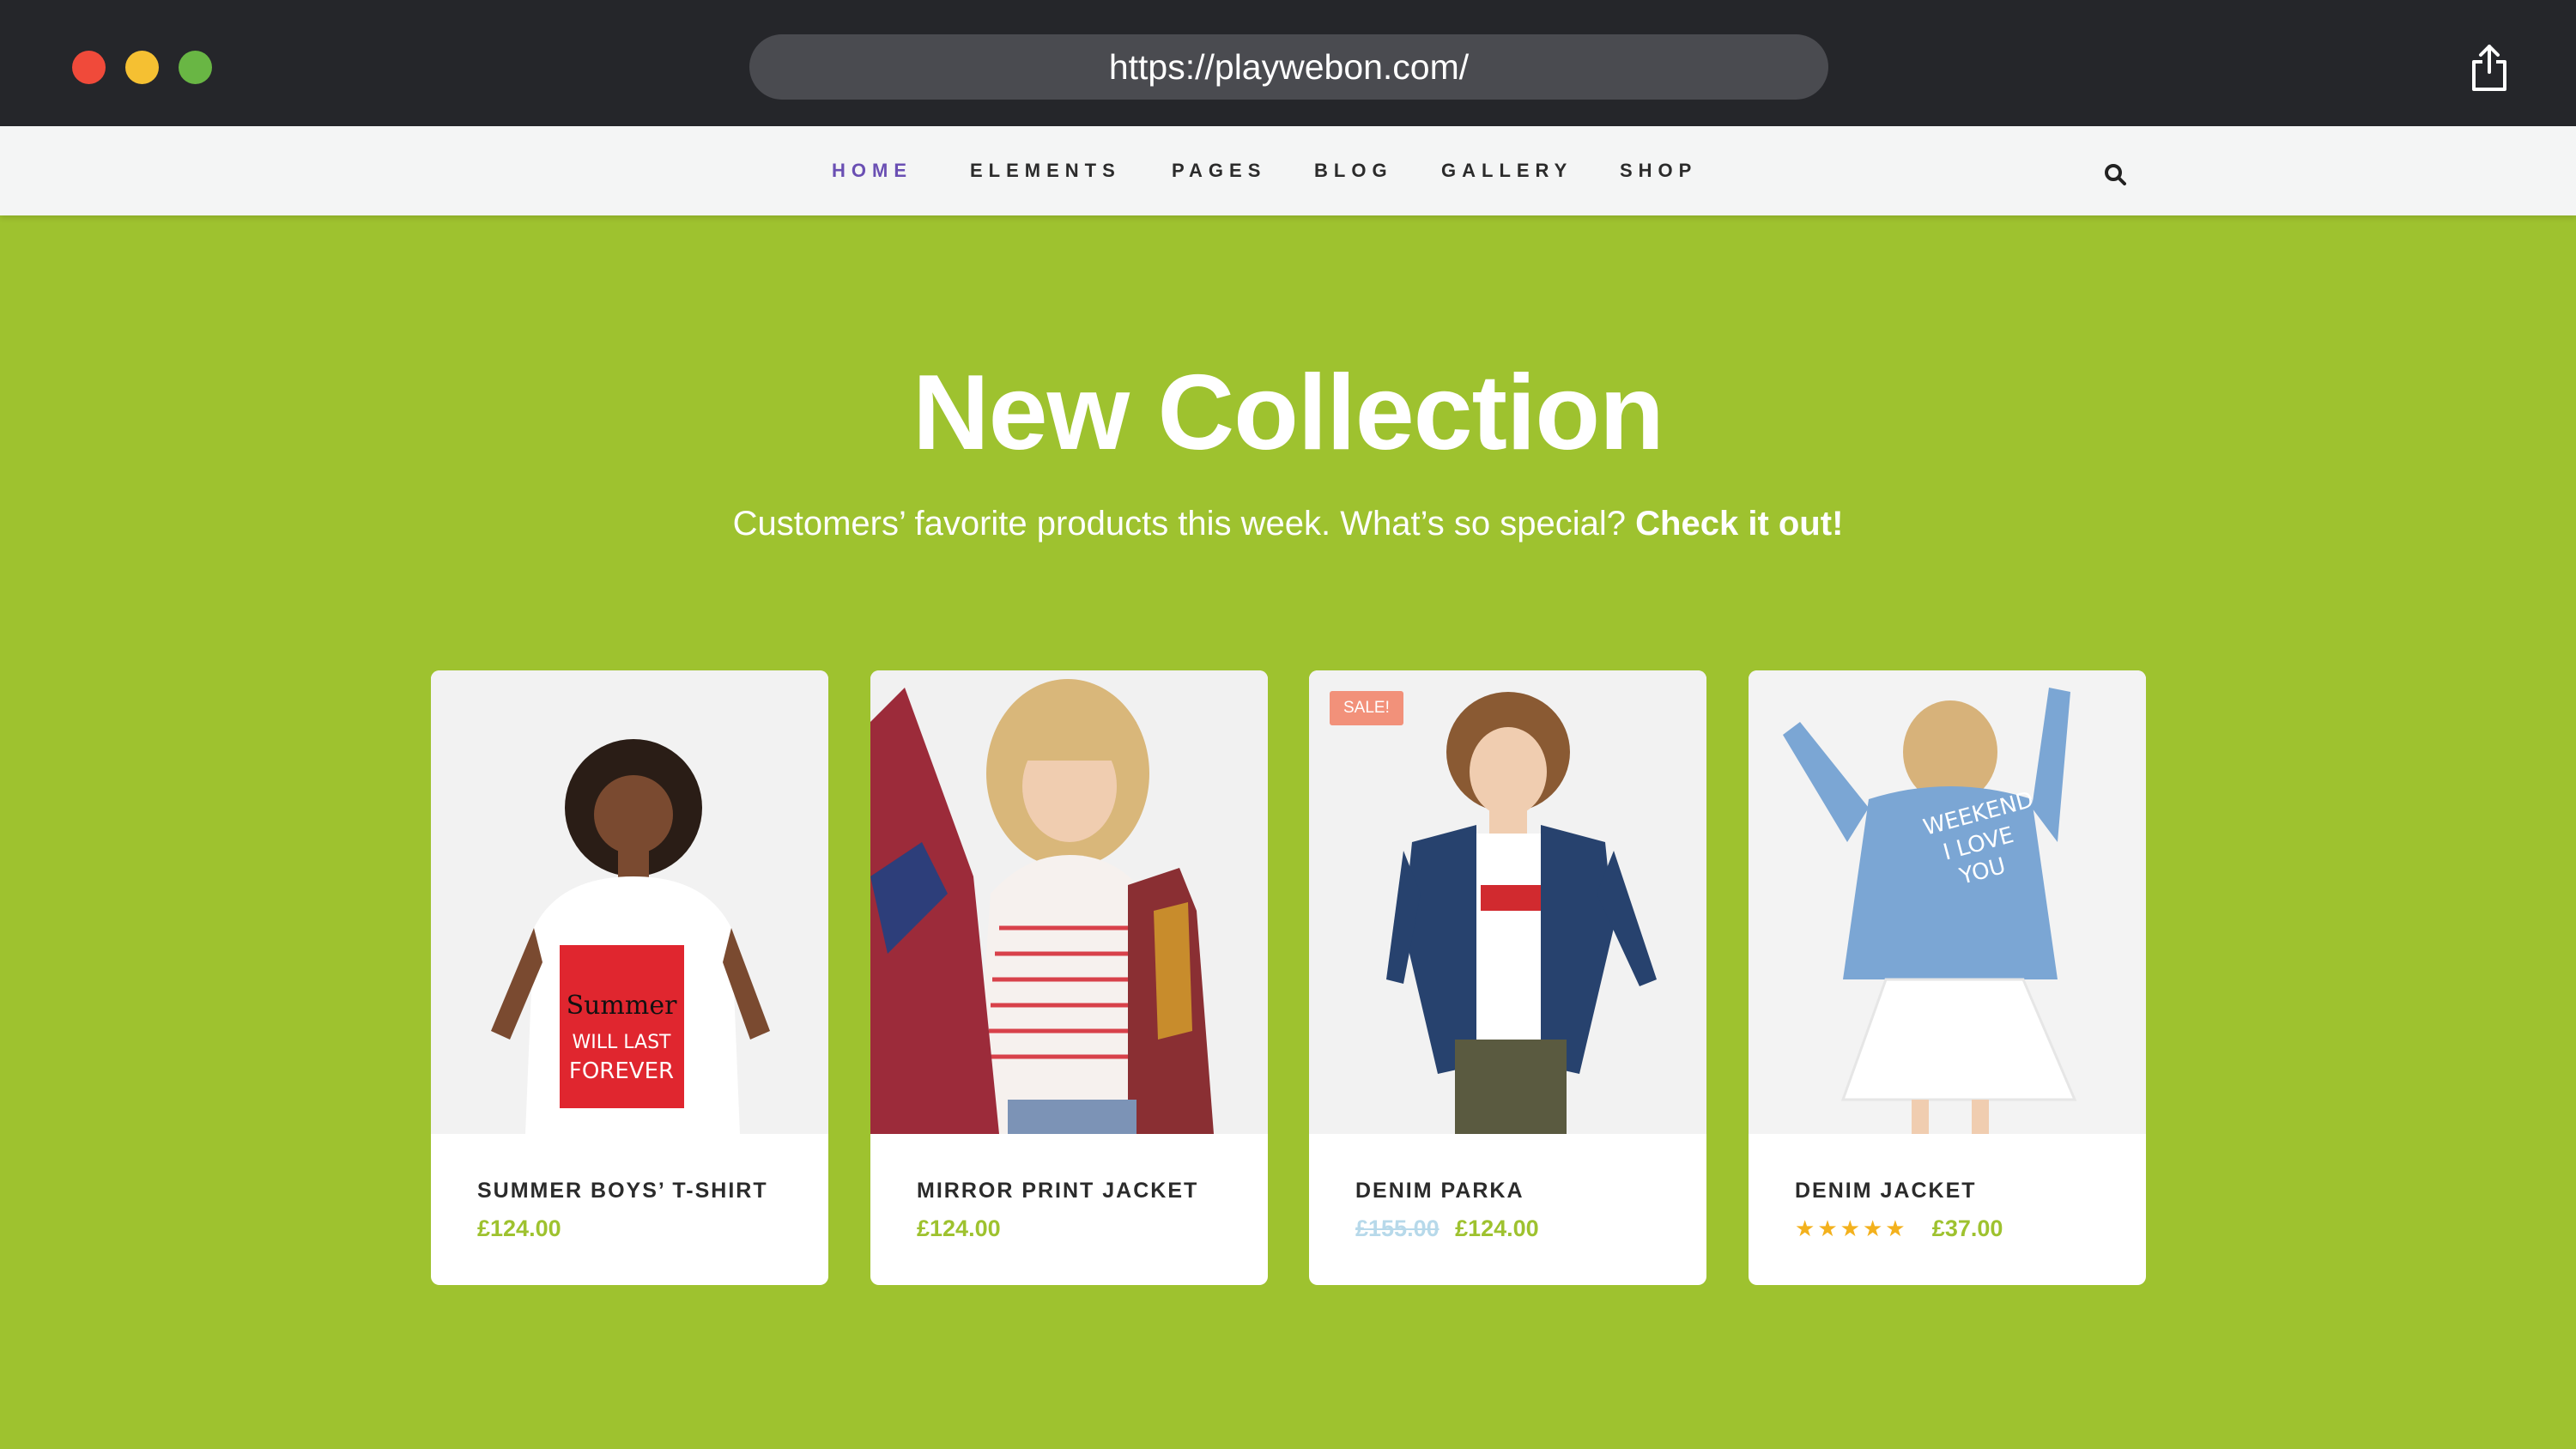 The width and height of the screenshot is (2576, 1449). Describe the element at coordinates (1447, 1230) in the screenshot. I see `price-row: £155.00 £124.00` at that location.